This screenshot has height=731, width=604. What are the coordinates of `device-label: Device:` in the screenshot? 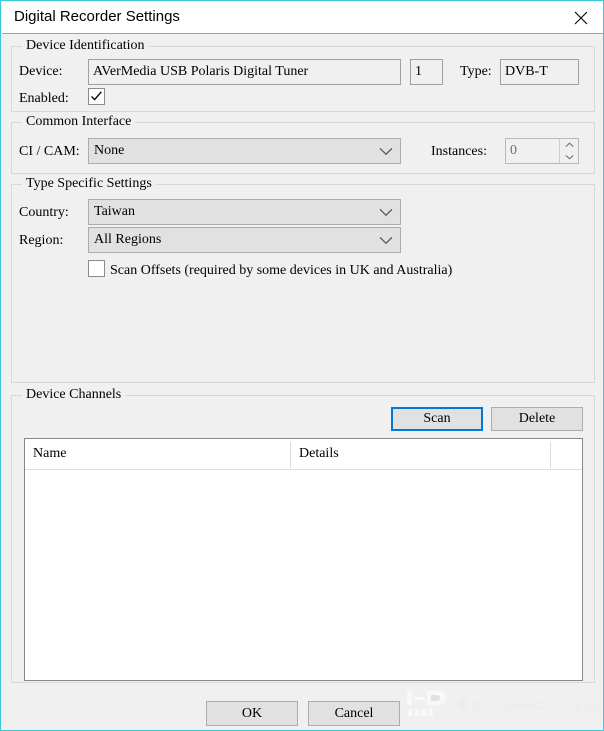 It's located at (41, 71).